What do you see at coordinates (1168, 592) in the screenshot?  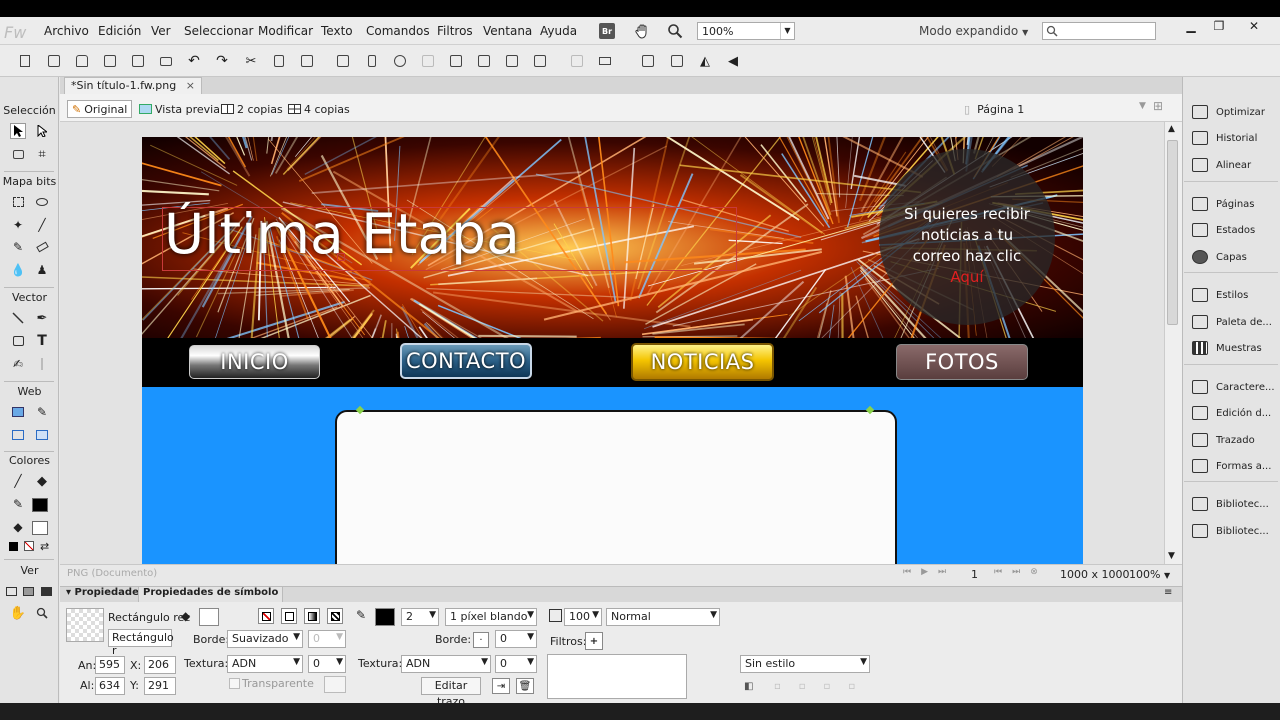 I see `panel-menu-icon: ≡` at bounding box center [1168, 592].